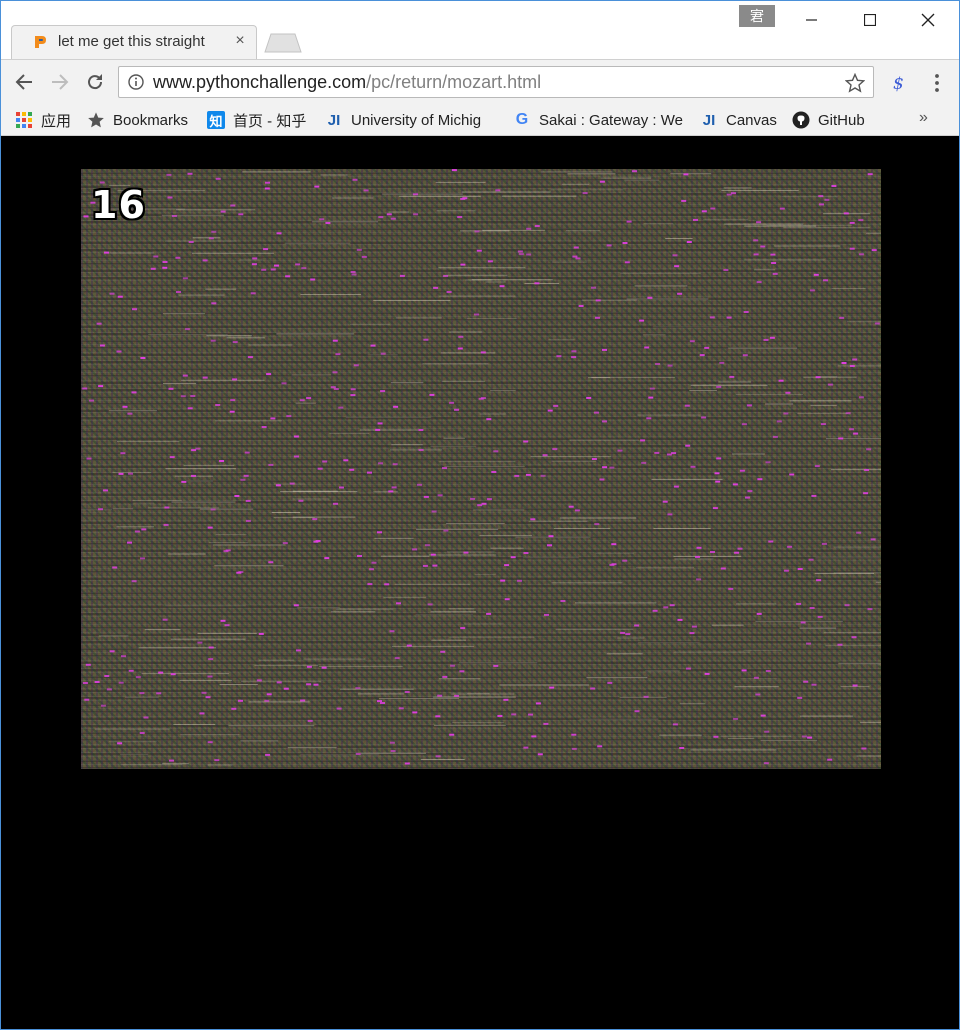  I want to click on bookmark-university-of-michigan: JI University of Michig, so click(410, 120).